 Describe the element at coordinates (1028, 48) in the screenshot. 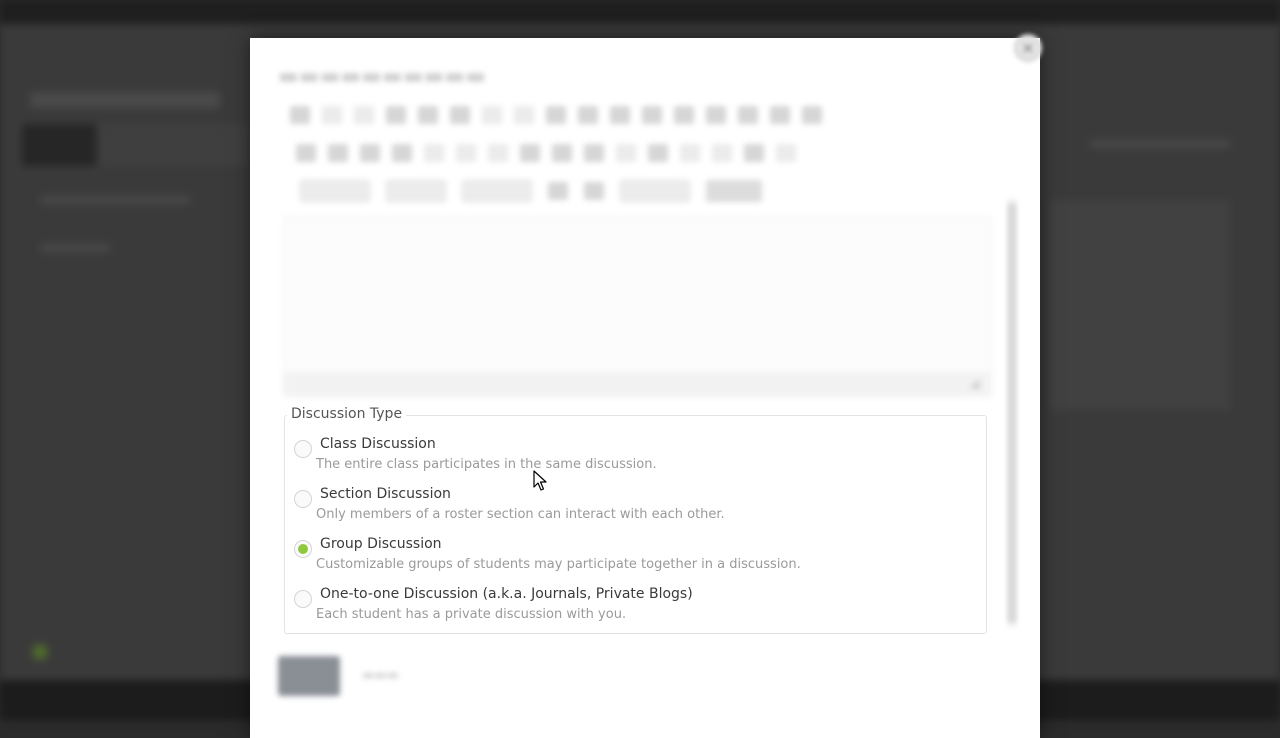

I see `close-icon: ✕` at that location.